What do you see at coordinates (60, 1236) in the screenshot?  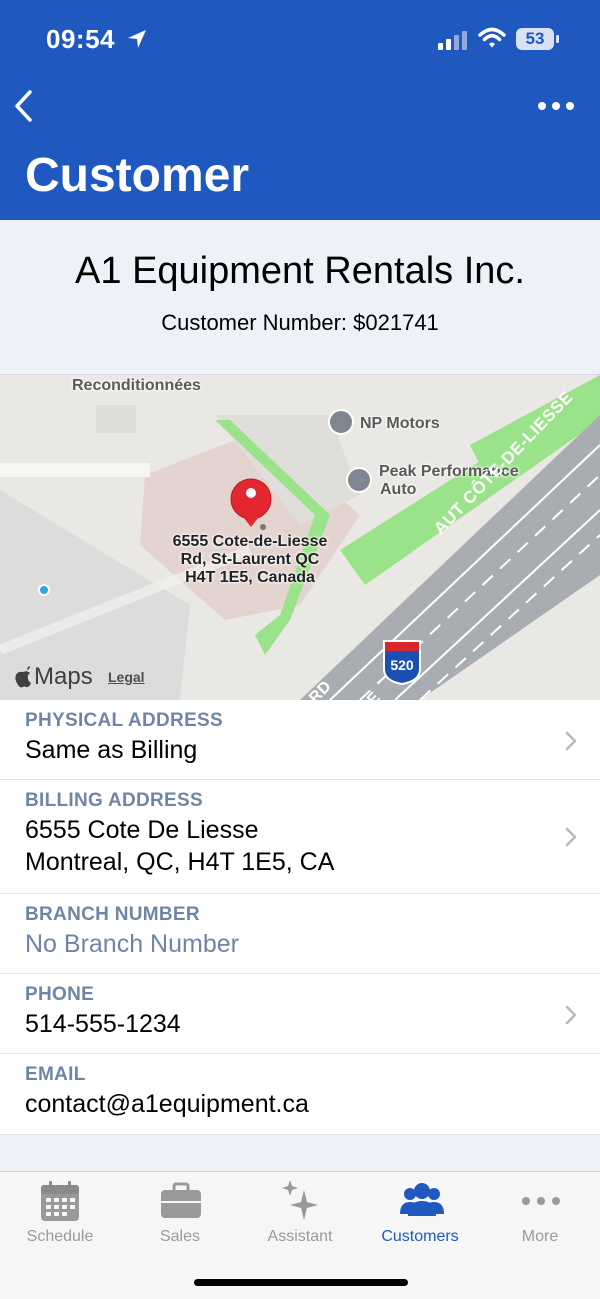 I see `tab-label: Schedule` at bounding box center [60, 1236].